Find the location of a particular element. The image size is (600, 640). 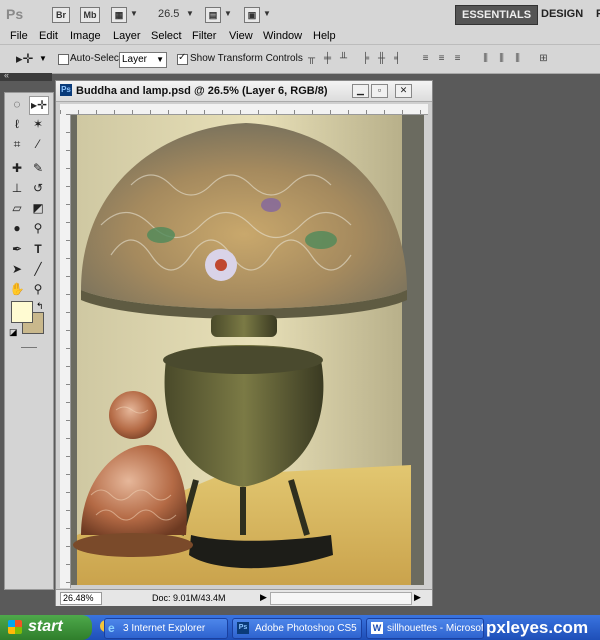

view-extras-button: ▦ is located at coordinates (119, 15).